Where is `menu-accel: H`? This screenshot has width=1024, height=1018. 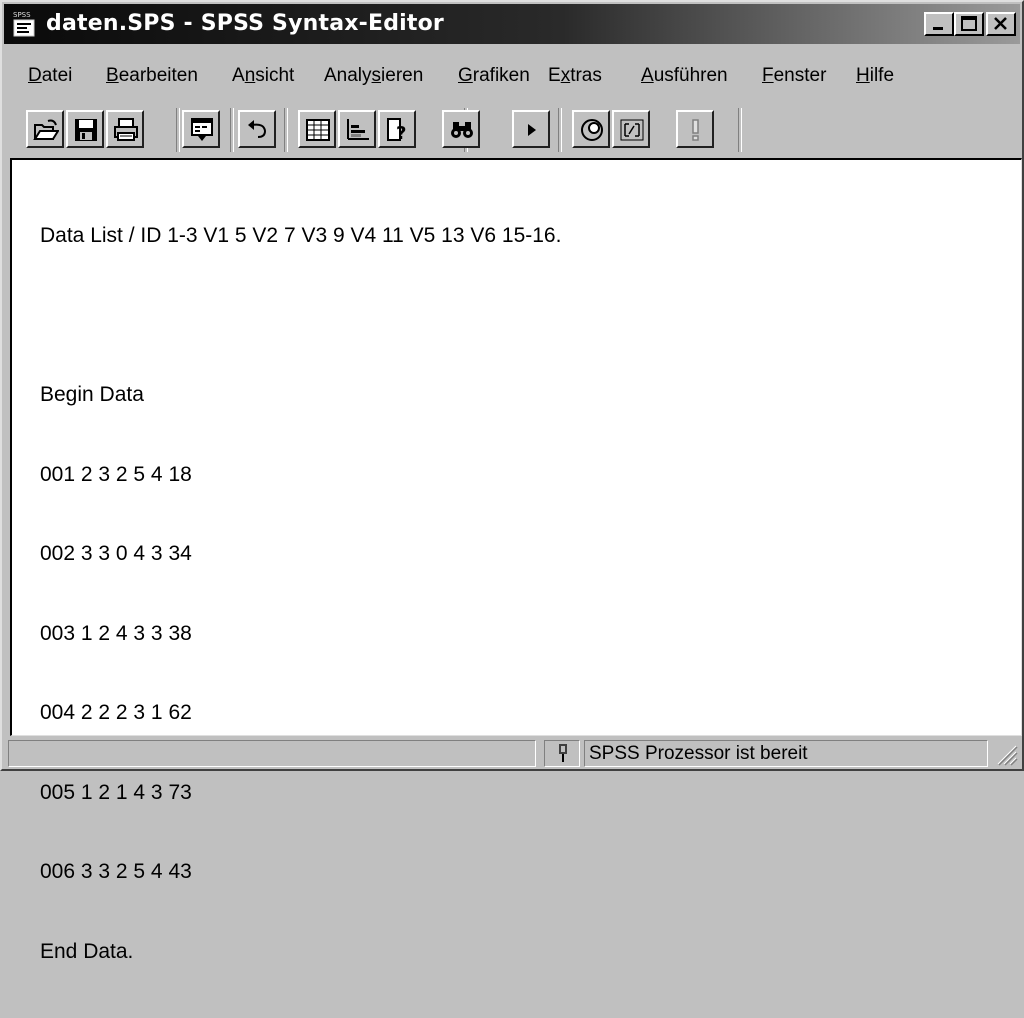 menu-accel: H is located at coordinates (863, 75).